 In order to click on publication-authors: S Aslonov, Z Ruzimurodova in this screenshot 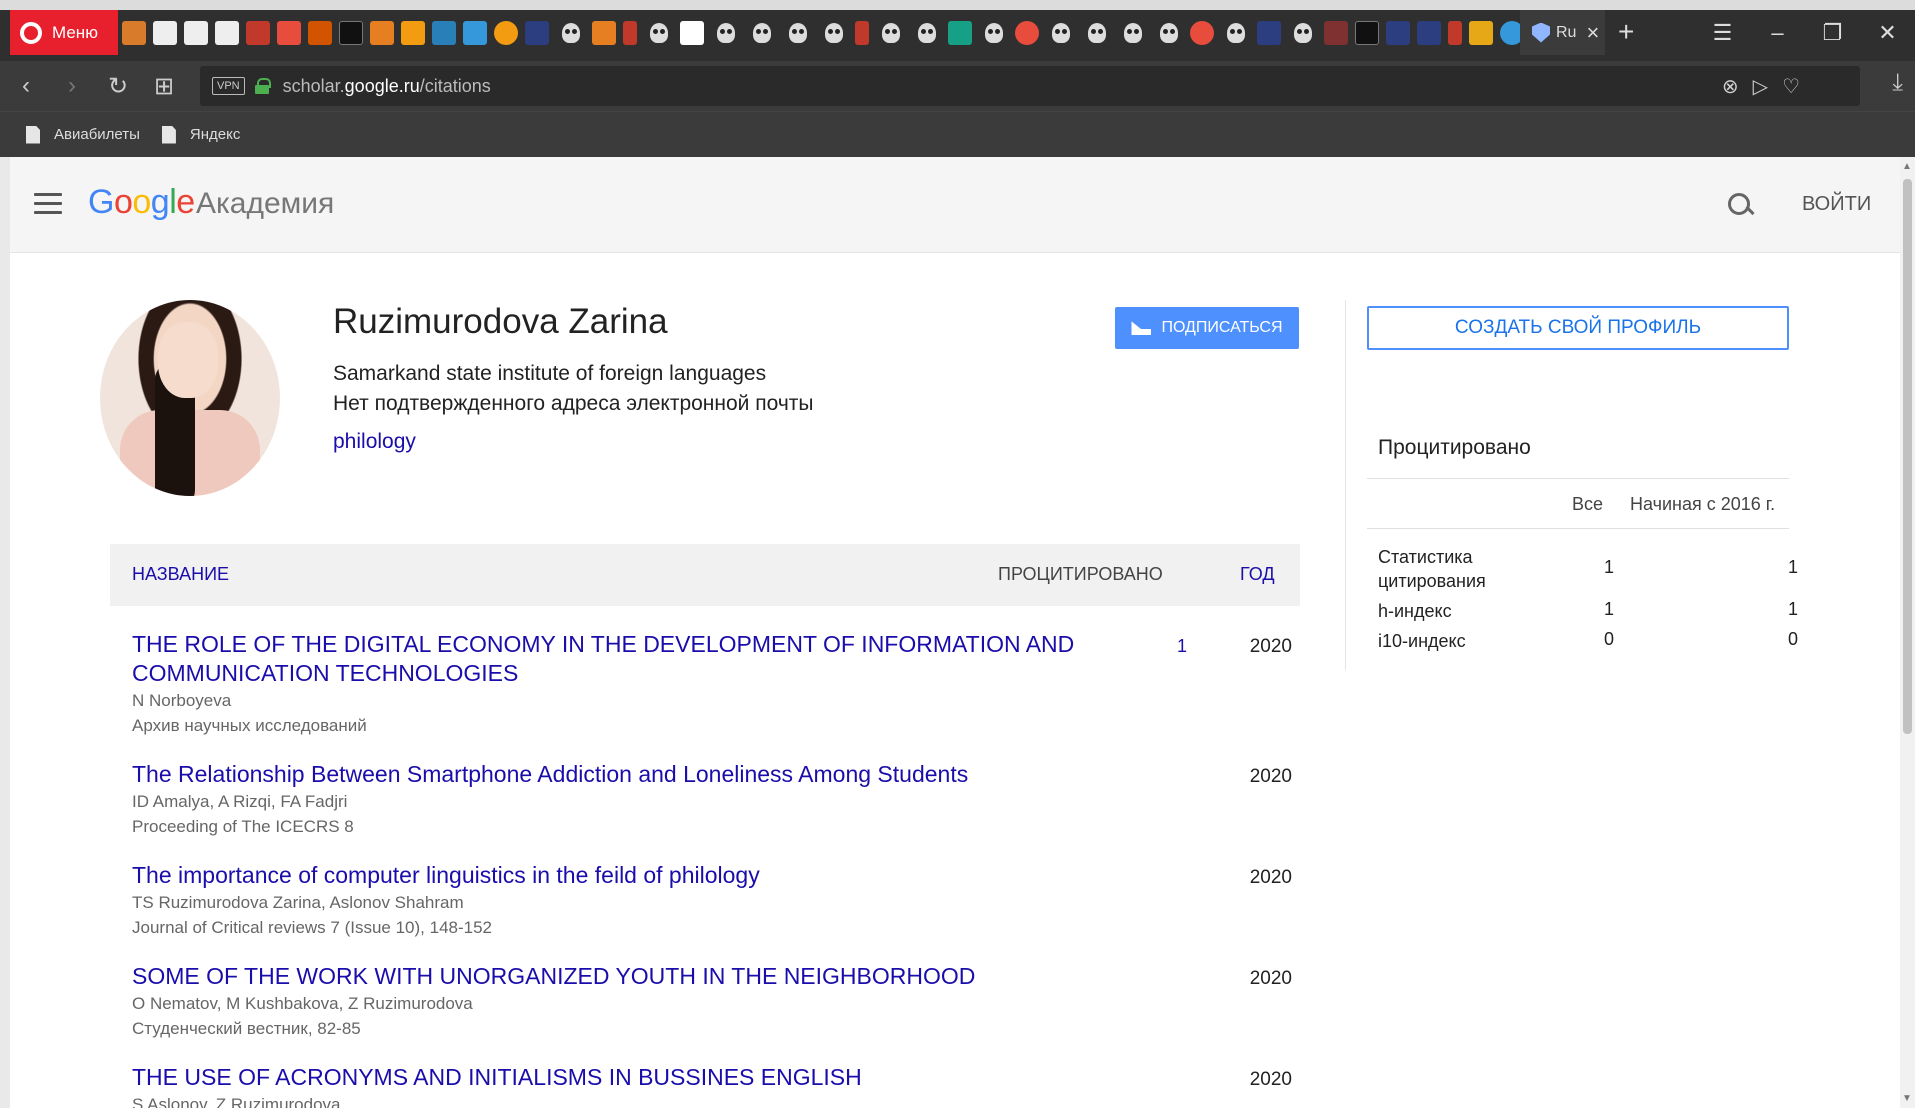, I will do `click(236, 1101)`.